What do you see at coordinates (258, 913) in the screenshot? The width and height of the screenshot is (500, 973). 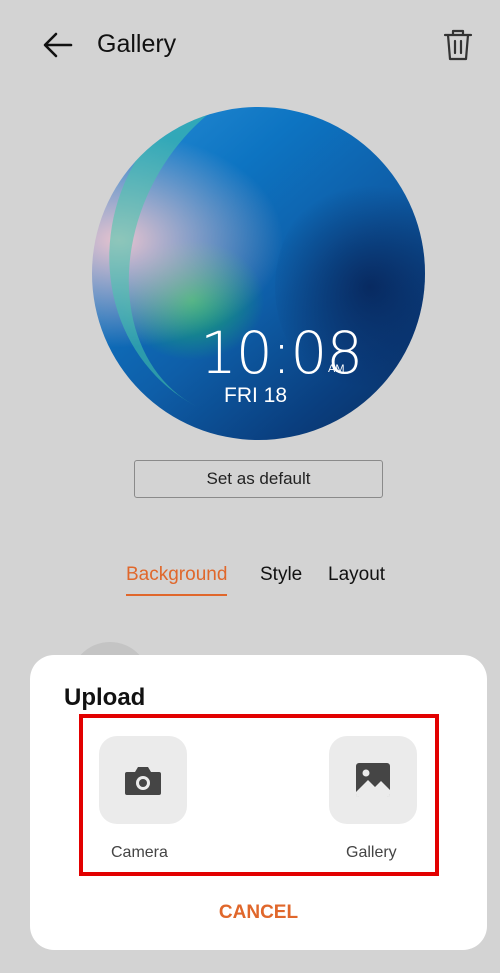 I see `cancel-button: CANCEL` at bounding box center [258, 913].